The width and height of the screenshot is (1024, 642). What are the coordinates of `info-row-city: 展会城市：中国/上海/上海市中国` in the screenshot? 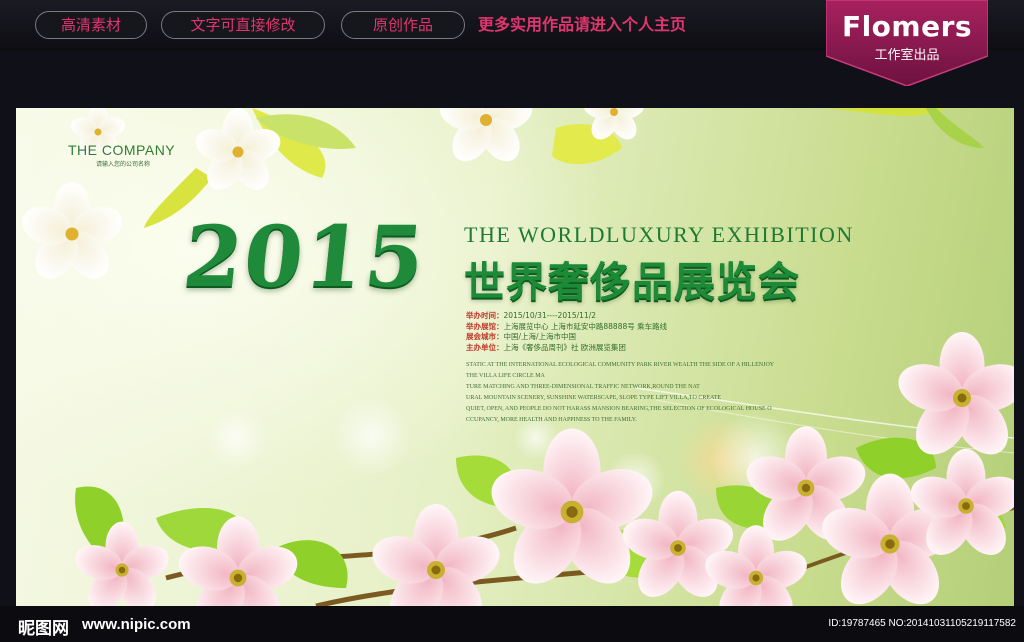 It's located at (521, 336).